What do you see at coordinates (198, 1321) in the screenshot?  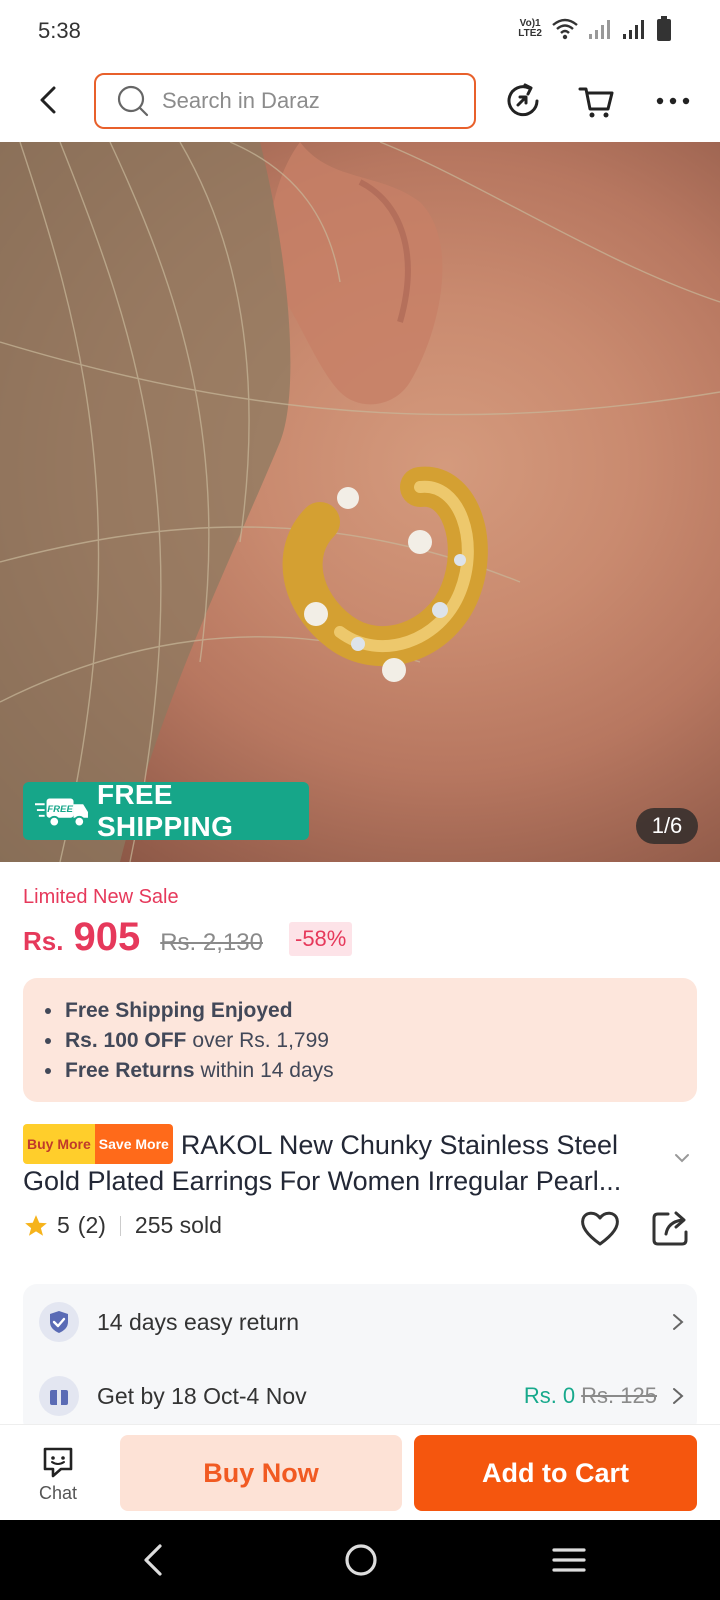 I see `return-policy-text: 14 days easy return` at bounding box center [198, 1321].